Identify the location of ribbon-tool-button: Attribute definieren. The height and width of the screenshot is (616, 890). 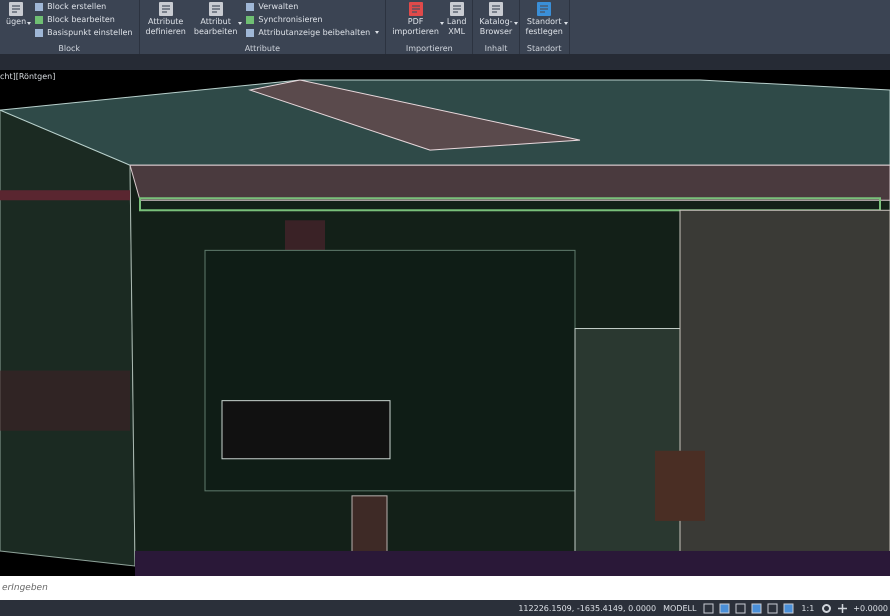
(166, 19).